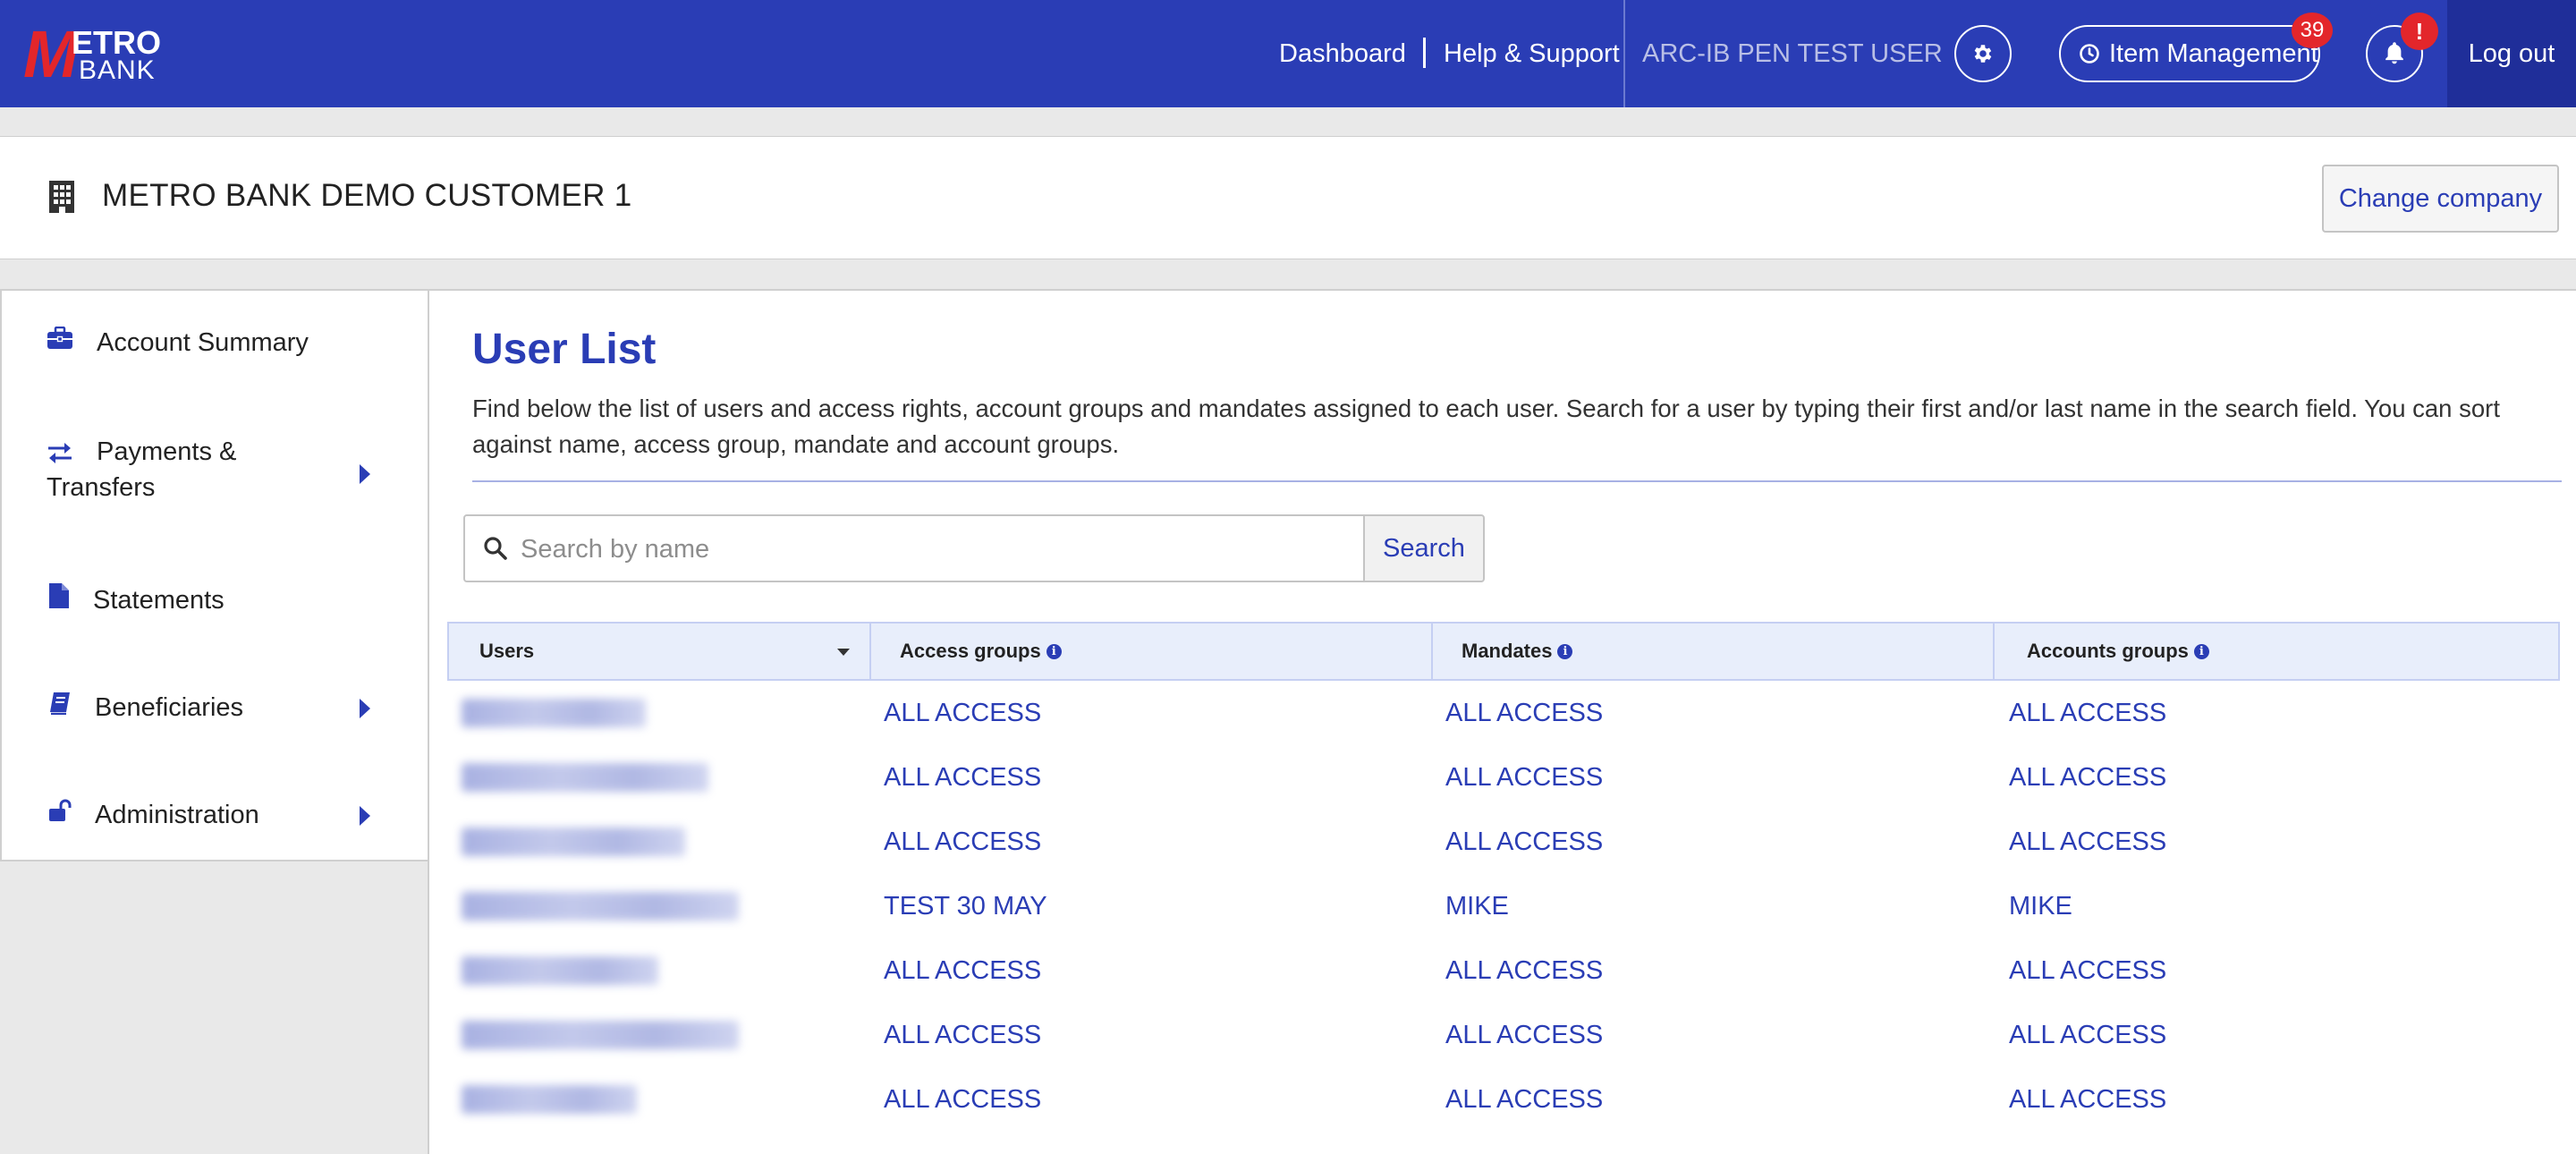 This screenshot has width=2576, height=1154. I want to click on sidebar-item-account-summary: Account Summary, so click(215, 342).